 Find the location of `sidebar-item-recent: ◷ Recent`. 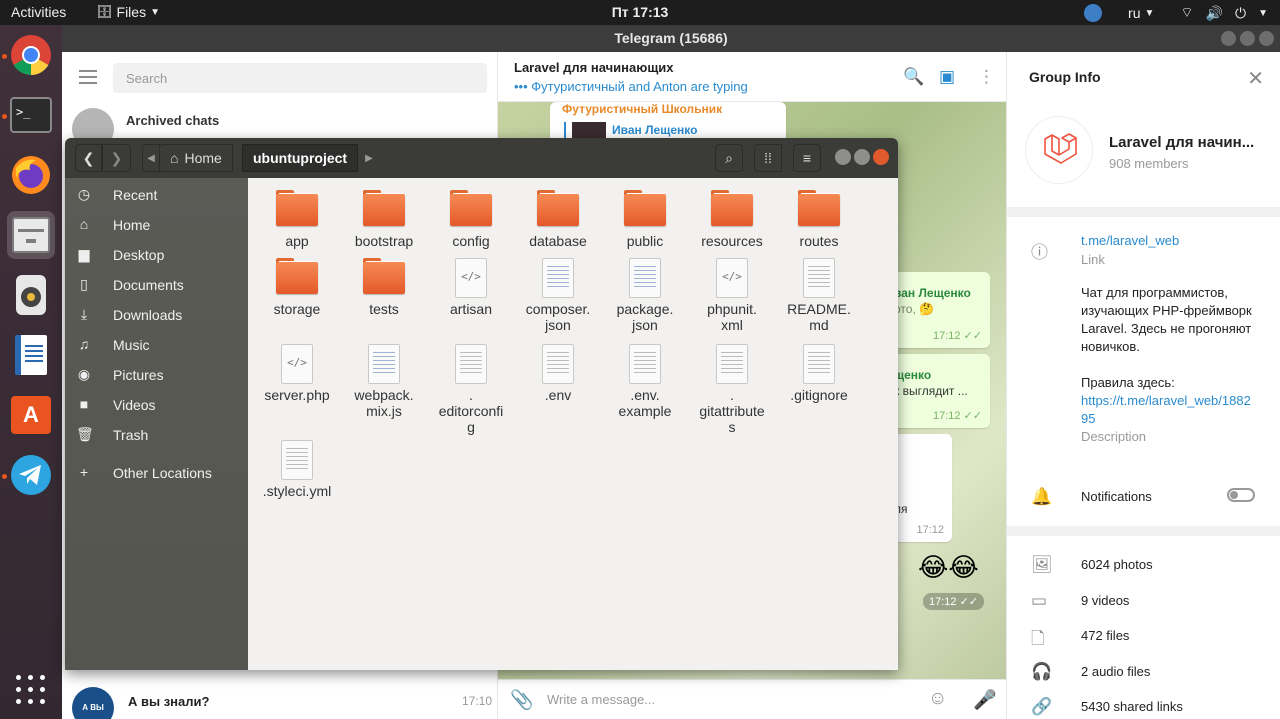

sidebar-item-recent: ◷ Recent is located at coordinates (156, 195).